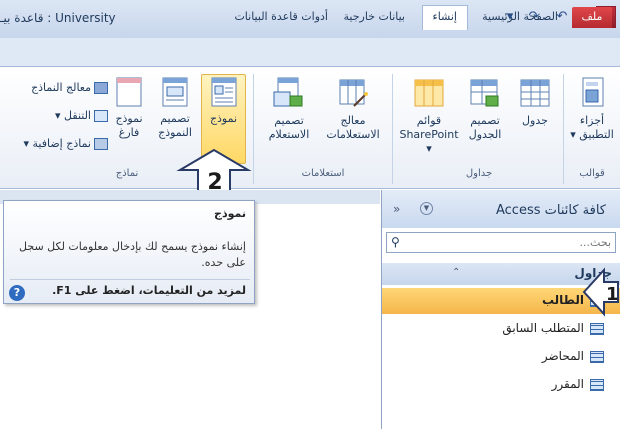  I want to click on nav-item-label: المتطلب السابق, so click(543, 328).